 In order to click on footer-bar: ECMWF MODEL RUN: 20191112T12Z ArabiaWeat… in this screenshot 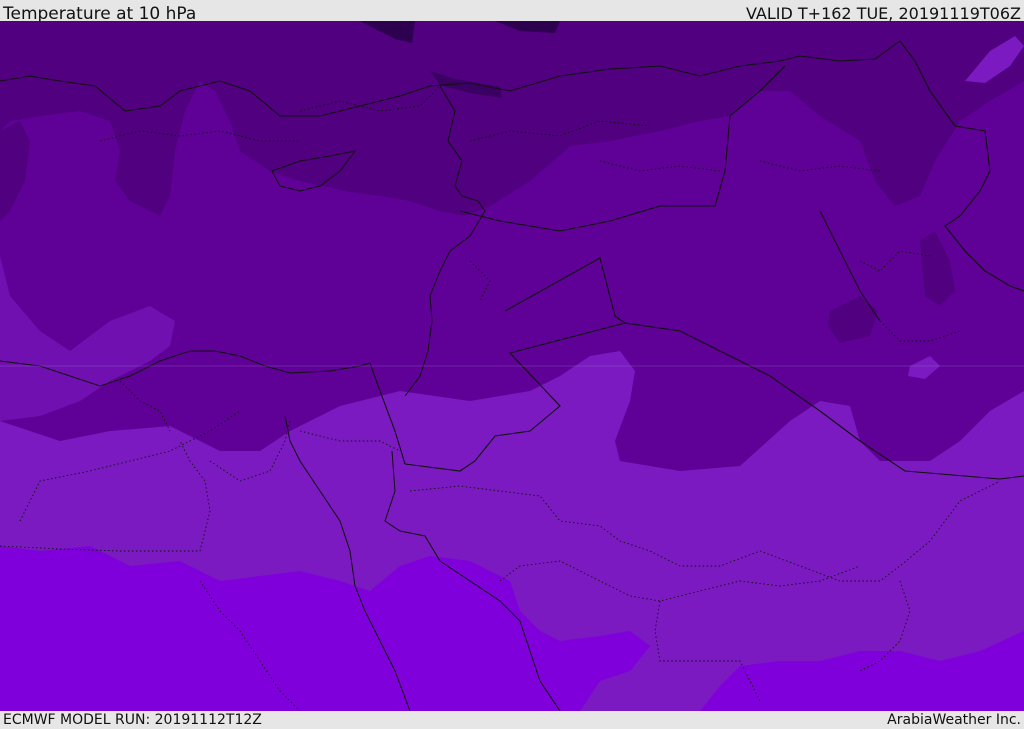, I will do `click(512, 720)`.